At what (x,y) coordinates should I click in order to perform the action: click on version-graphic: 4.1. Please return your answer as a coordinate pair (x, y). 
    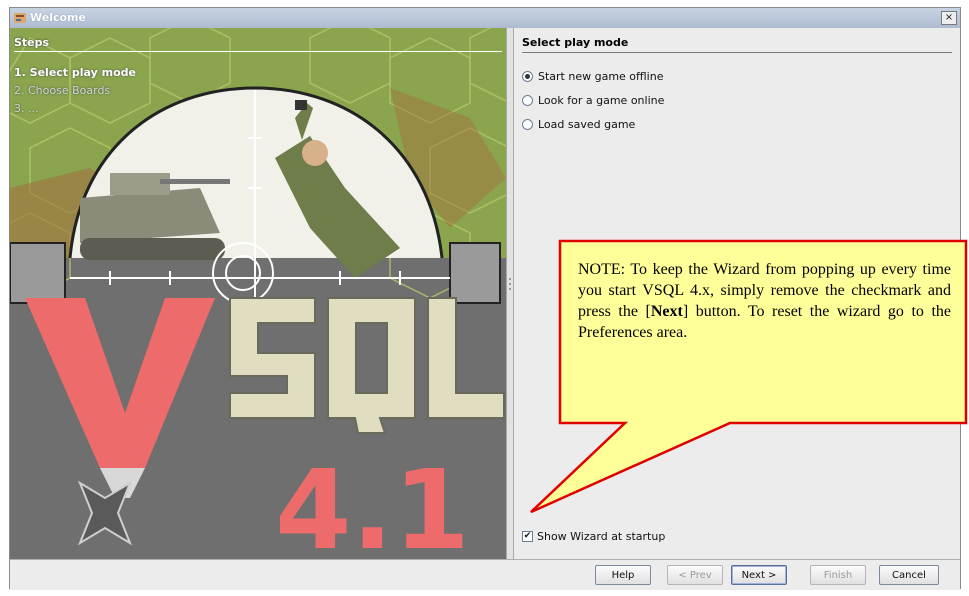
    Looking at the image, I should click on (372, 502).